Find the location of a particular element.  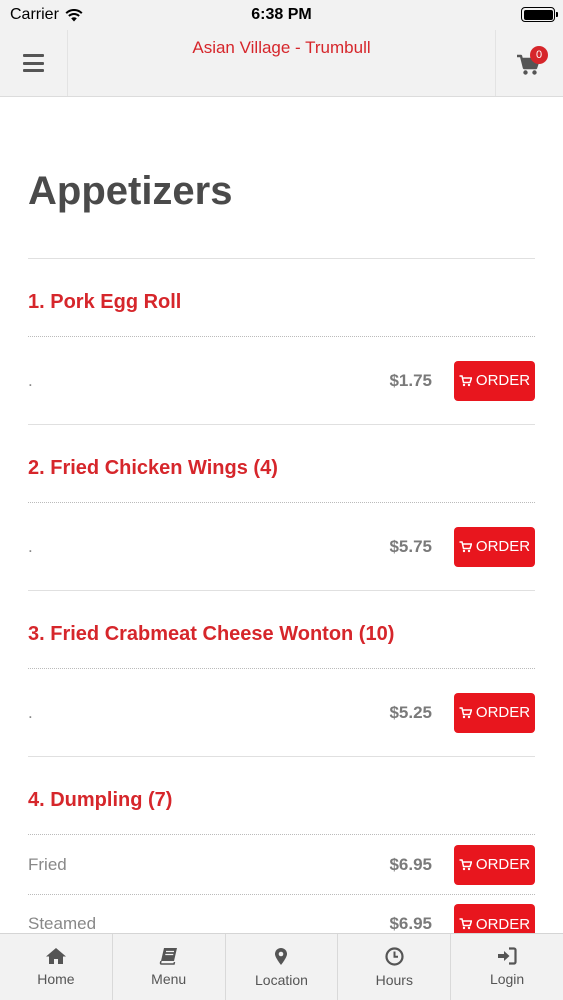

bottom-tab-bar: Home Menu Location Hours Login is located at coordinates (281, 966).